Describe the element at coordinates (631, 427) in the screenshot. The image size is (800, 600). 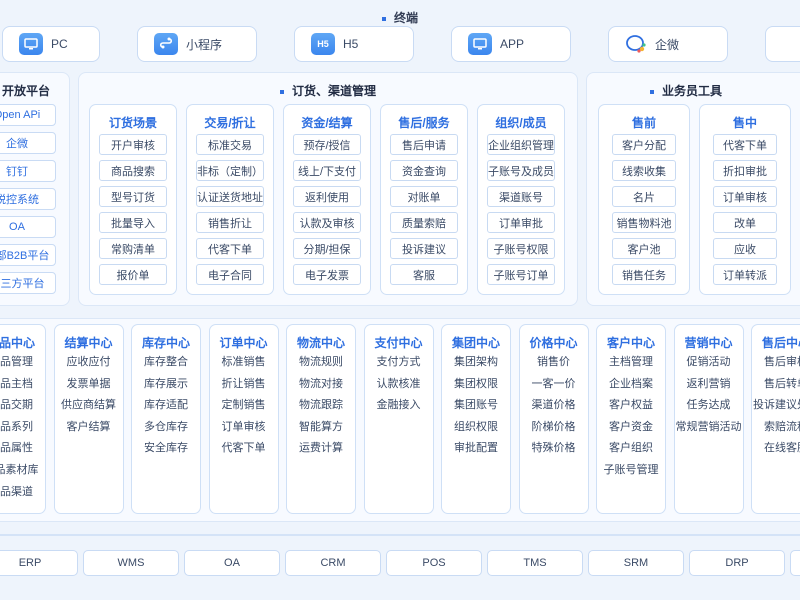
I see `center-item: 客户资金` at that location.